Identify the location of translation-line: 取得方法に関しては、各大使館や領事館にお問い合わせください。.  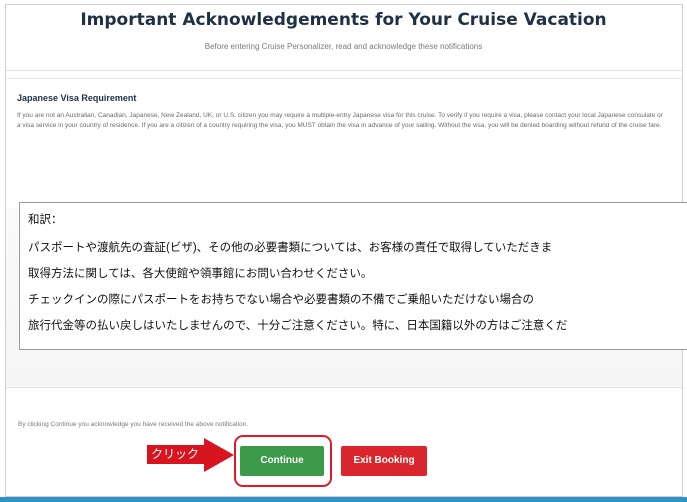
(200, 274).